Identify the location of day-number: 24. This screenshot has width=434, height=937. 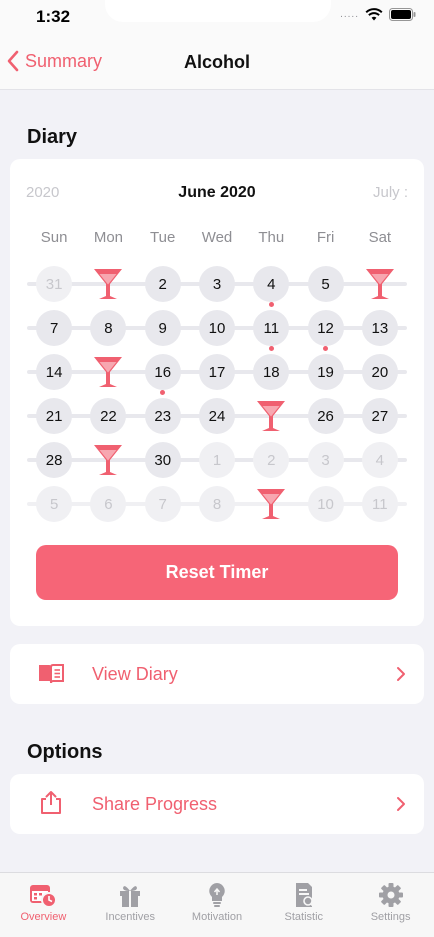
(216, 416).